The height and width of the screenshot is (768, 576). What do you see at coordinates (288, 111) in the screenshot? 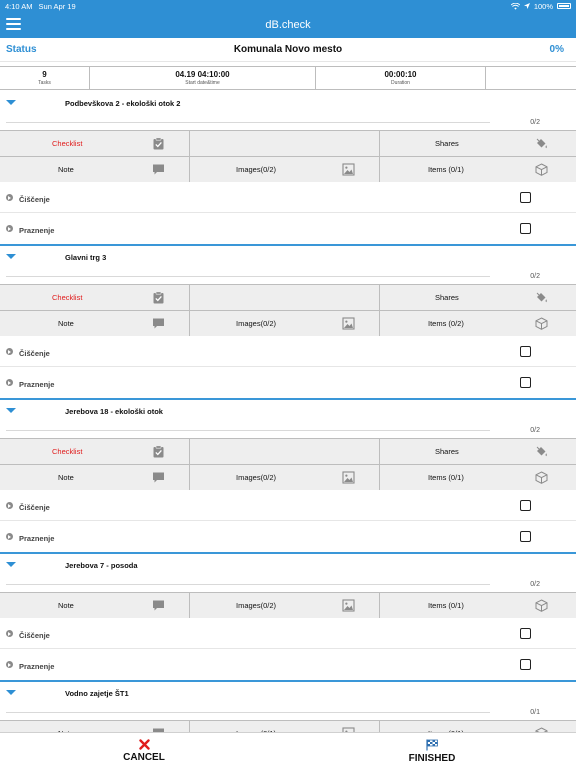
I see `group-header: Podbevškova 2 - ekološki otok 2 0/2` at bounding box center [288, 111].